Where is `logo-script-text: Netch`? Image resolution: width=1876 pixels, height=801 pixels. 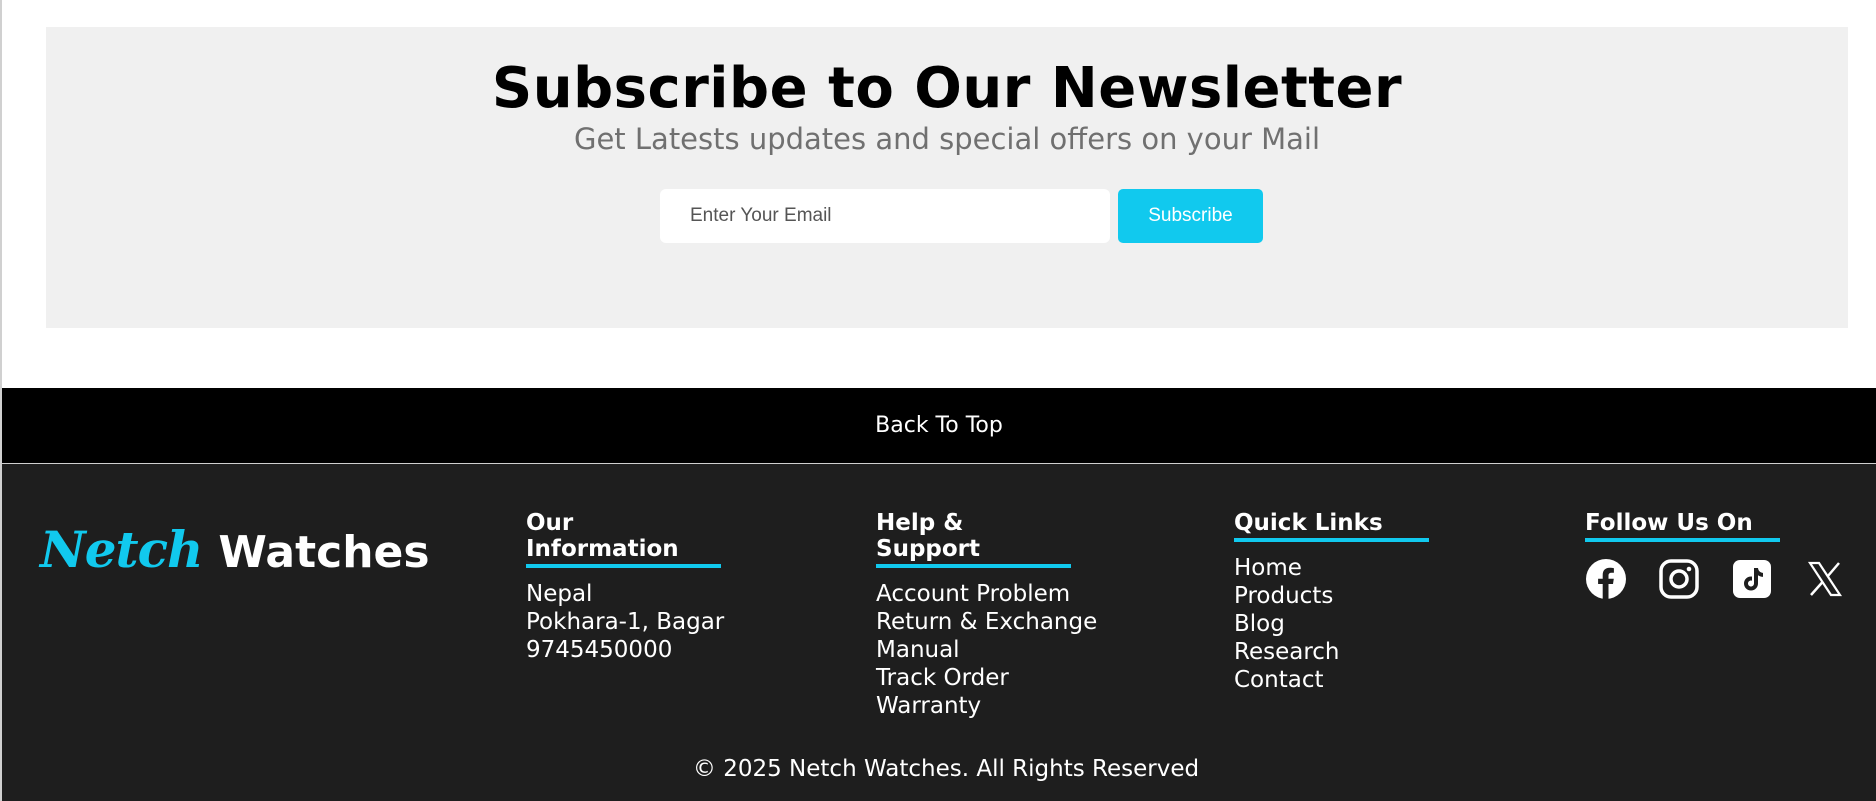 logo-script-text: Netch is located at coordinates (121, 549).